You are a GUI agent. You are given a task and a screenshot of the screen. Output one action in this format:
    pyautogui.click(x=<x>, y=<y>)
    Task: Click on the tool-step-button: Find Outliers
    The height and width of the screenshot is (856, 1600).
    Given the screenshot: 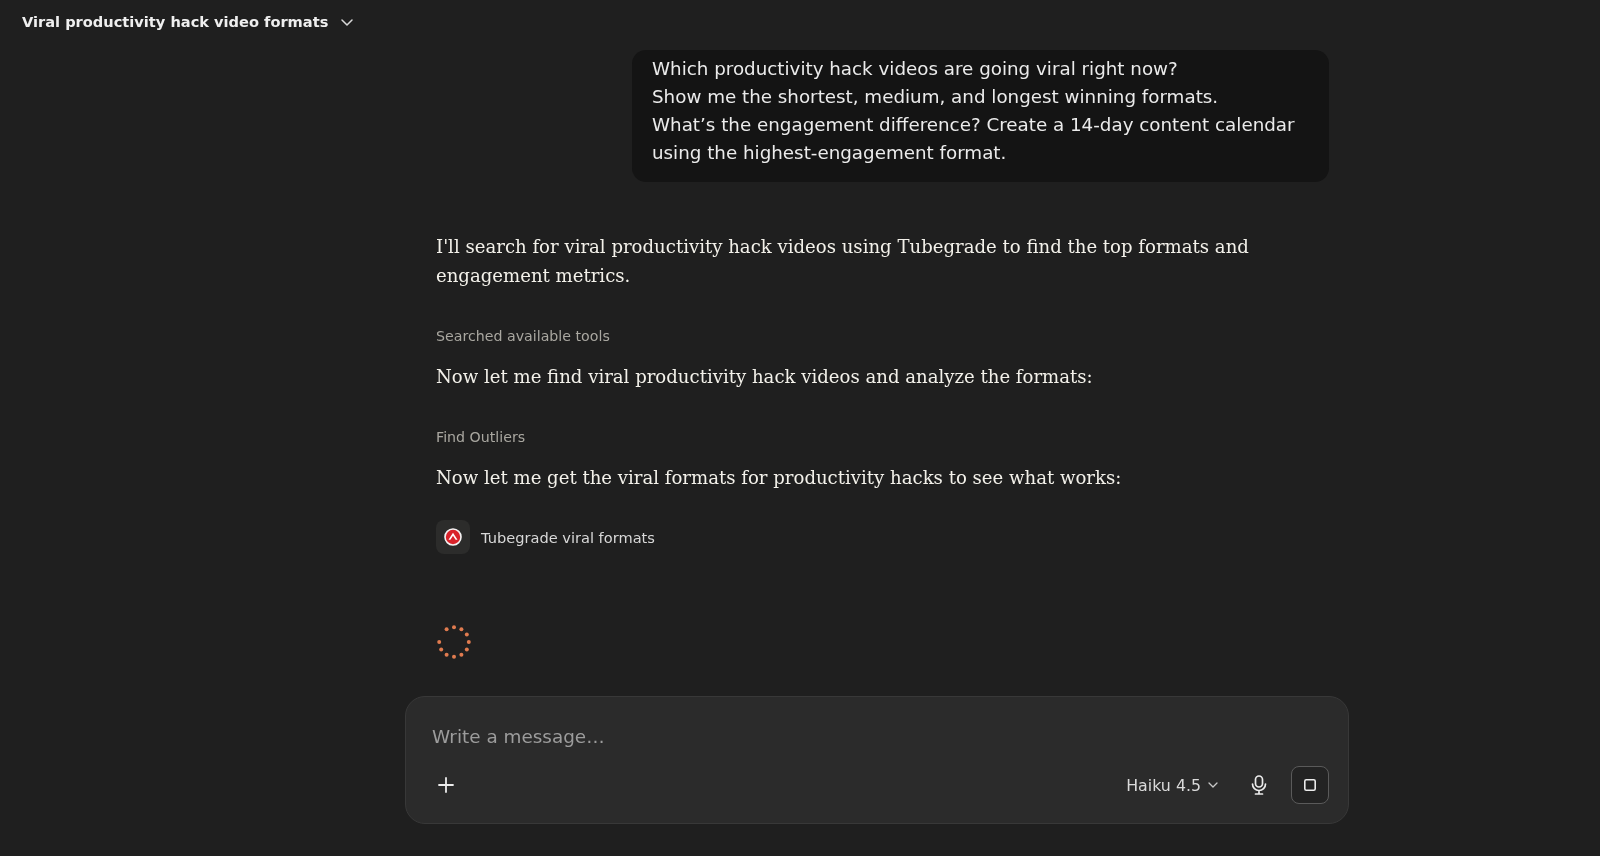 What is the action you would take?
    pyautogui.click(x=481, y=437)
    